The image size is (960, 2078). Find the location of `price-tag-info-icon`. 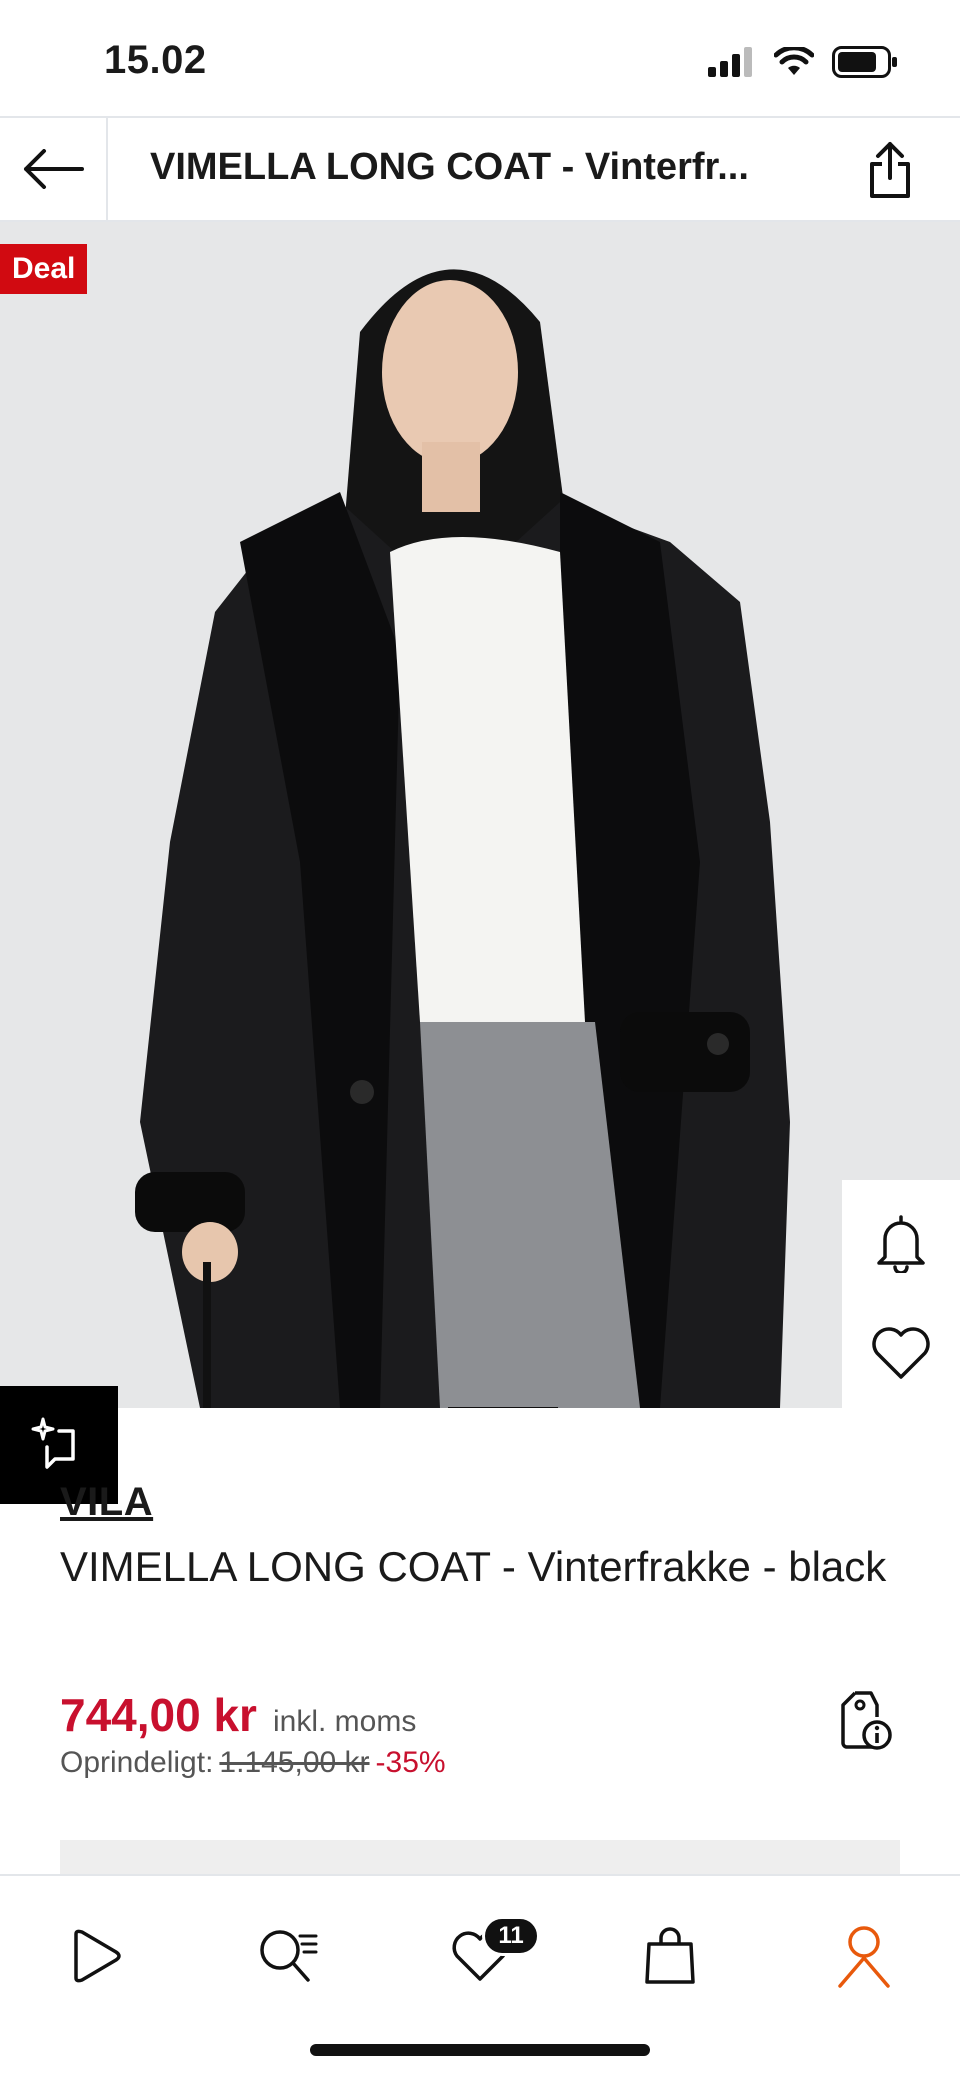

price-tag-info-icon is located at coordinates (866, 1720).